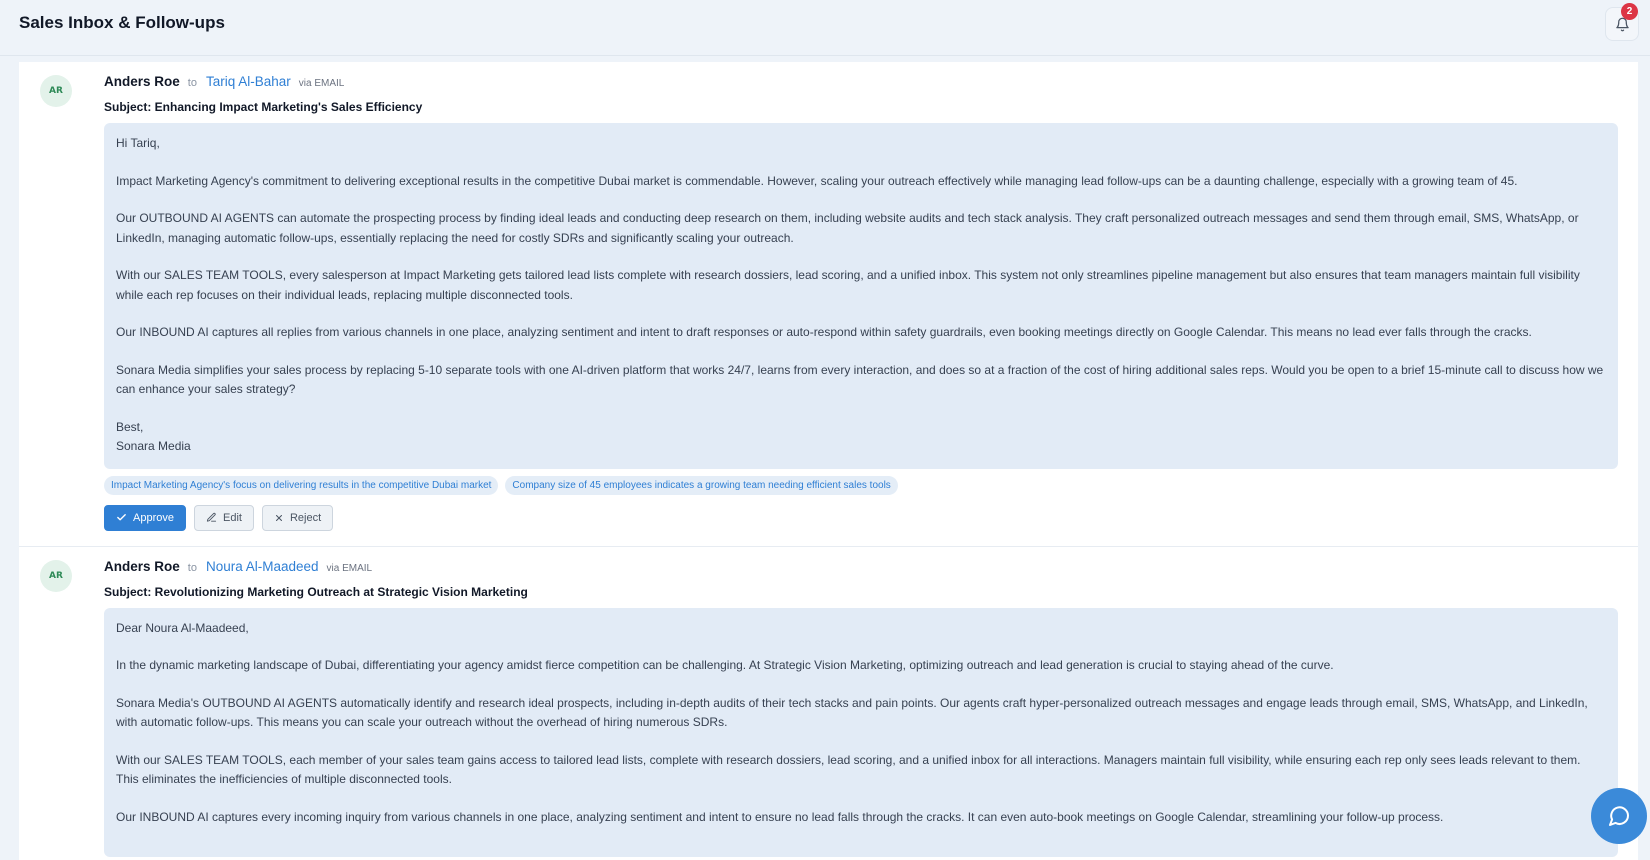 This screenshot has width=1650, height=860. Describe the element at coordinates (121, 517) in the screenshot. I see `check-icon` at that location.